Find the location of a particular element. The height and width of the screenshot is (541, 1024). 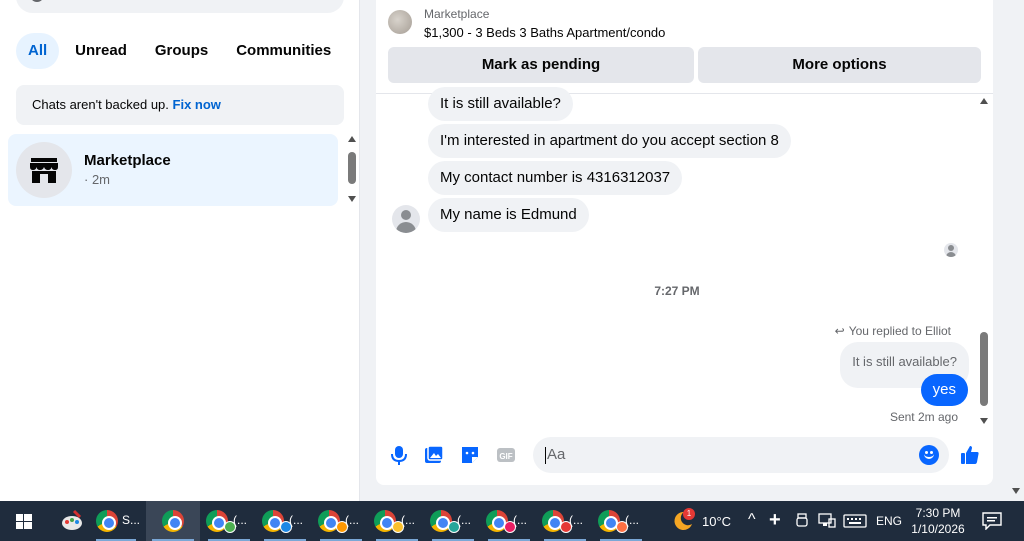

language-indicator: ENG is located at coordinates (889, 521).